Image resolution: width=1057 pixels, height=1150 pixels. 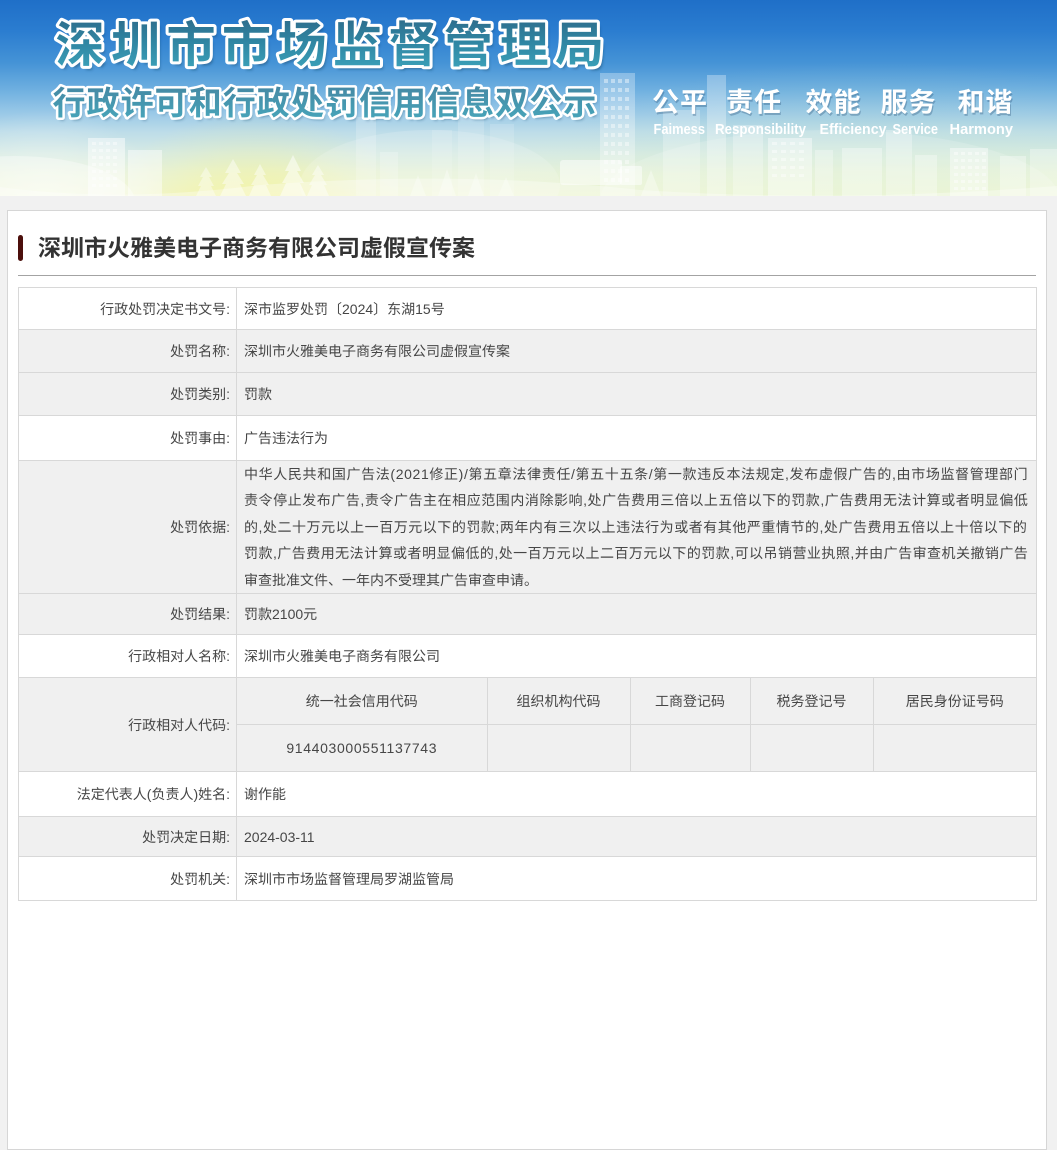 I want to click on svg-text: 责任, so click(x=753, y=100).